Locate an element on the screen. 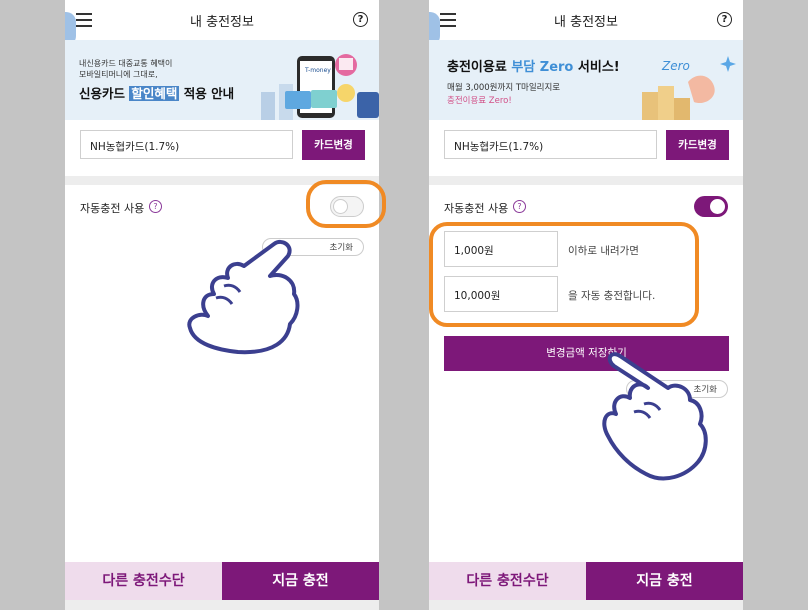 The height and width of the screenshot is (610, 808). auto-charge-toggle is located at coordinates (711, 206).